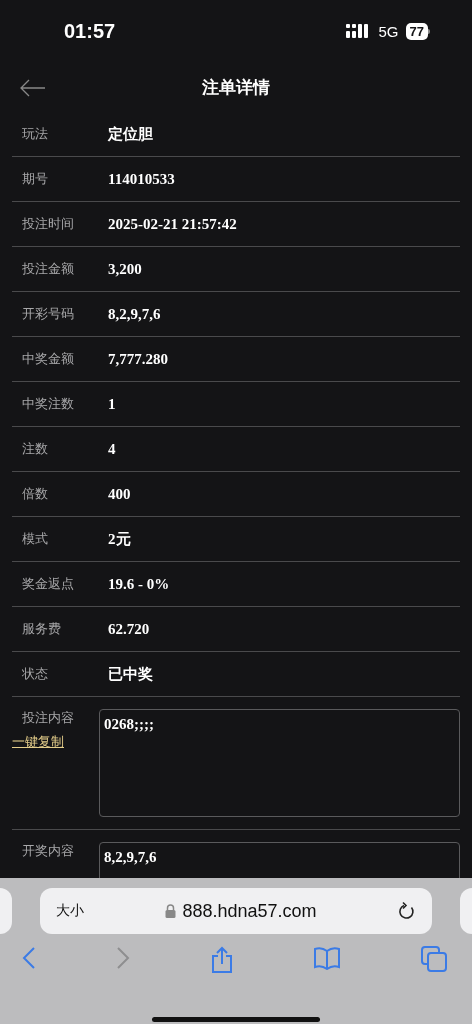  What do you see at coordinates (388, 31) in the screenshot?
I see `network-label: 5G` at bounding box center [388, 31].